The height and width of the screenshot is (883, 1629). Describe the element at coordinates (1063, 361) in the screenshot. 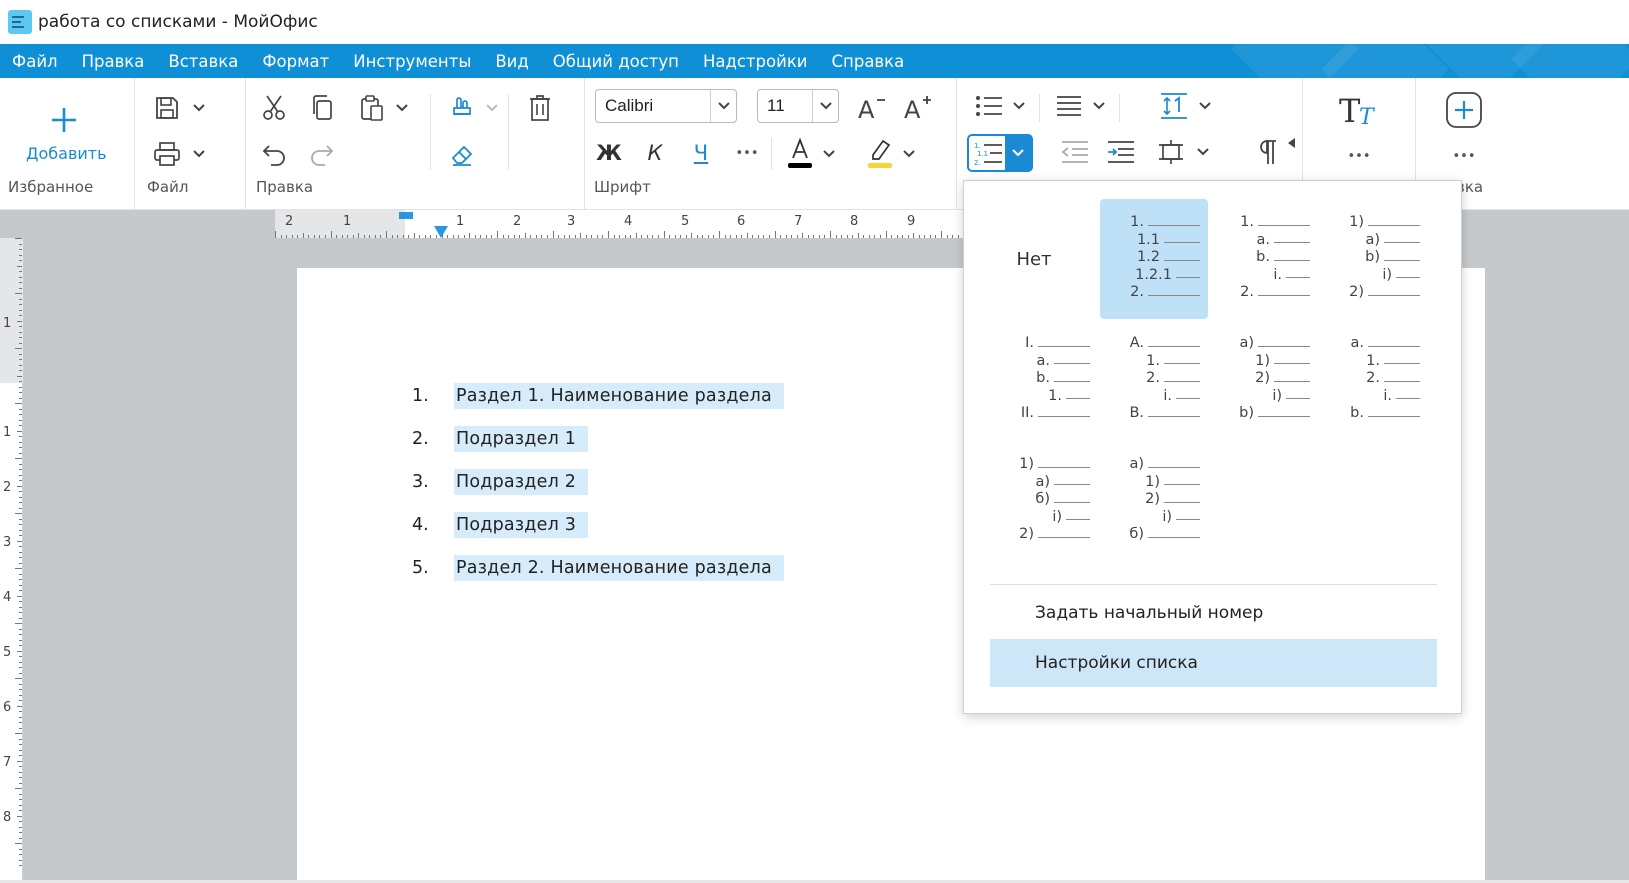

I see `preset-level: a.` at that location.